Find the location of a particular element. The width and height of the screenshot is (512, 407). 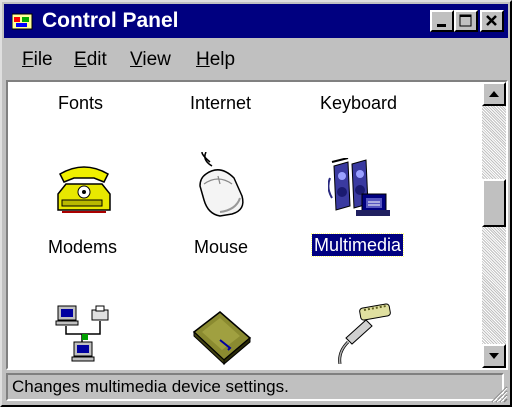

minimize-icon is located at coordinates (441, 25).